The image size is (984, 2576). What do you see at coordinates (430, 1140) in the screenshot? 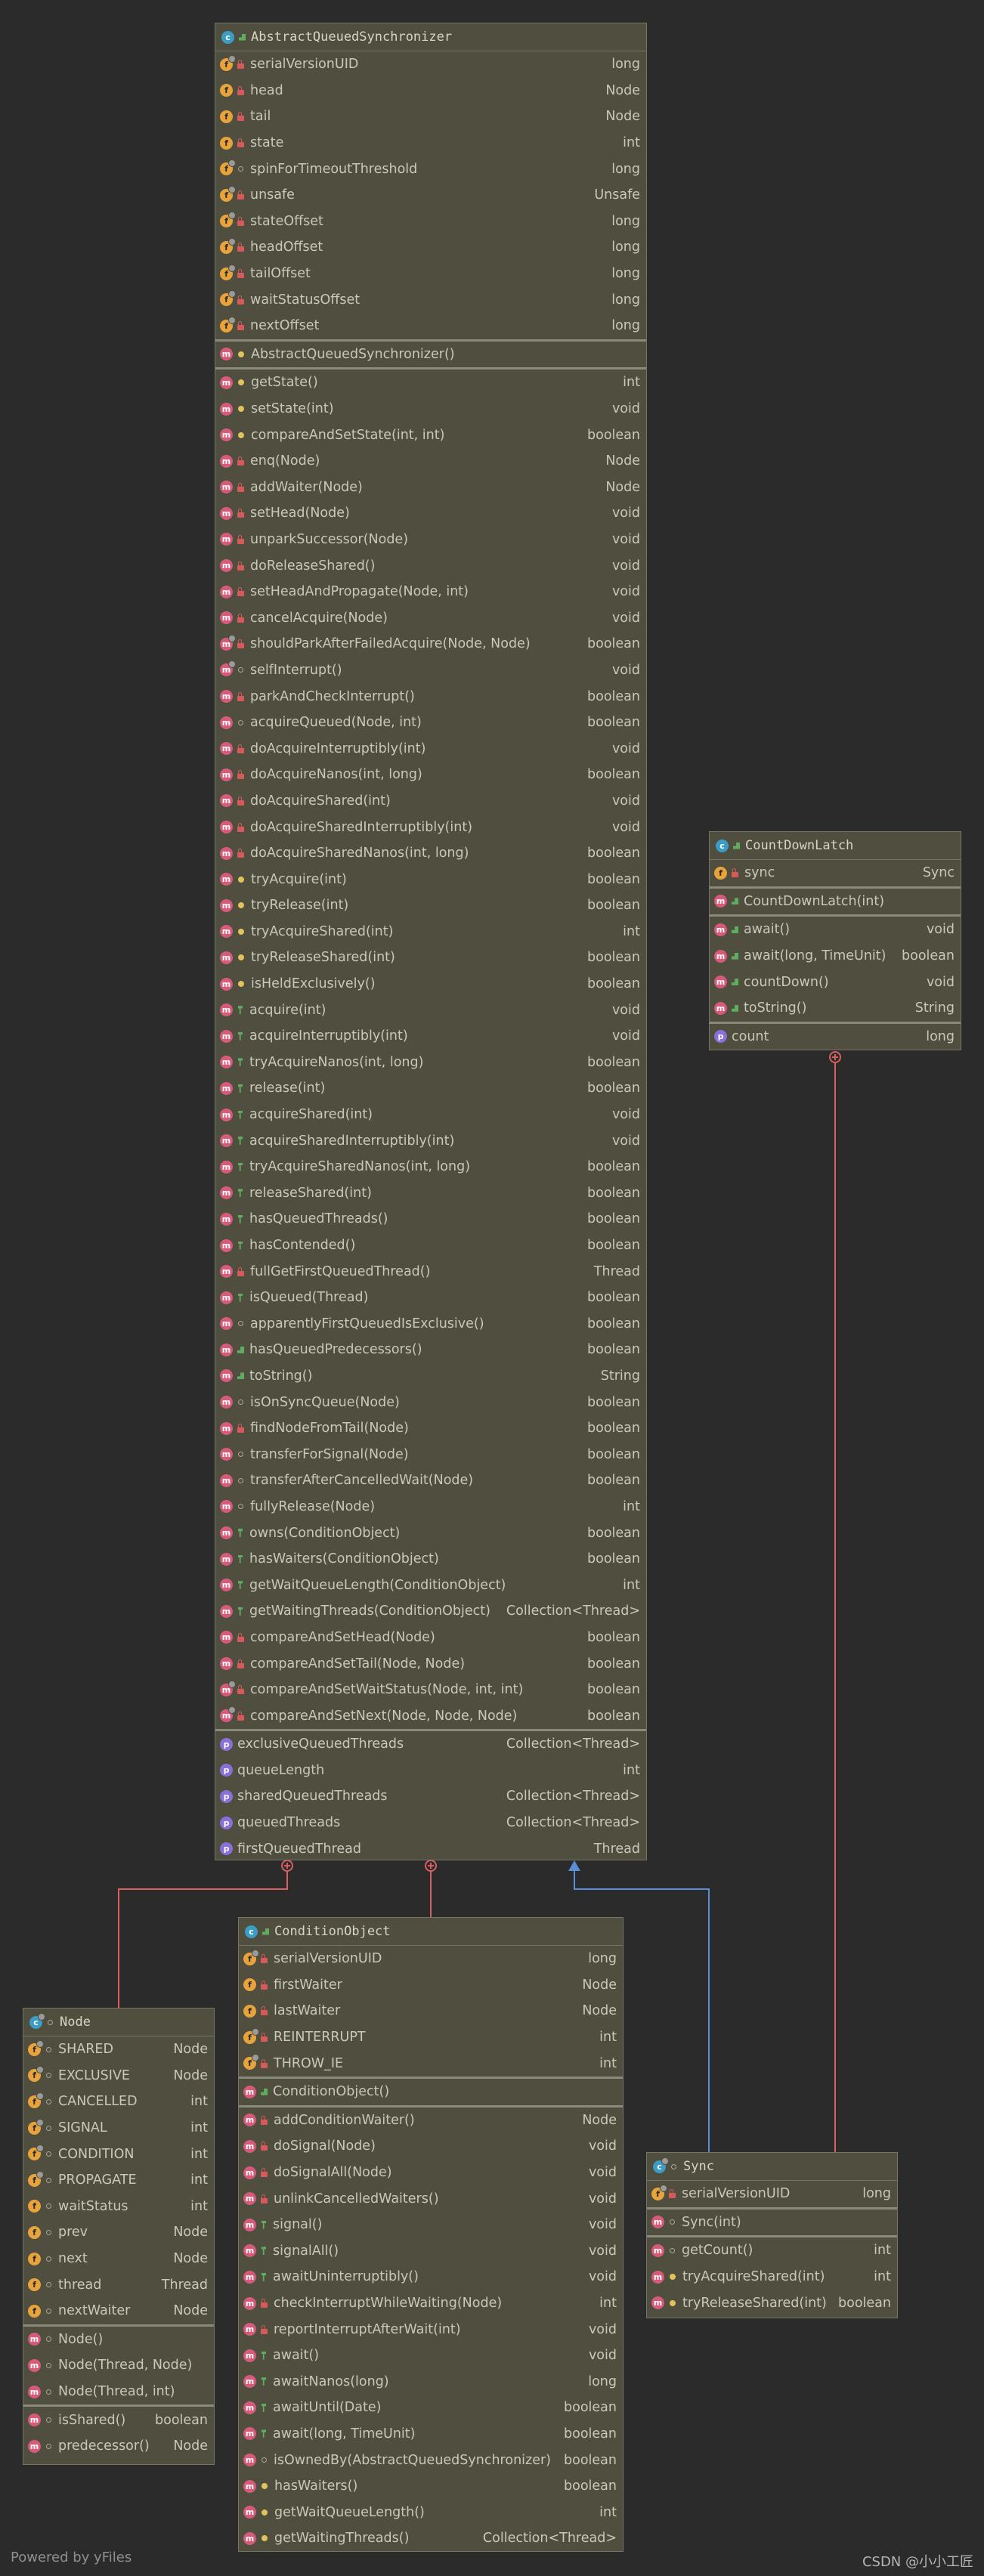
I see `method-row: m acquireSharedInterruptibly(int) void` at bounding box center [430, 1140].